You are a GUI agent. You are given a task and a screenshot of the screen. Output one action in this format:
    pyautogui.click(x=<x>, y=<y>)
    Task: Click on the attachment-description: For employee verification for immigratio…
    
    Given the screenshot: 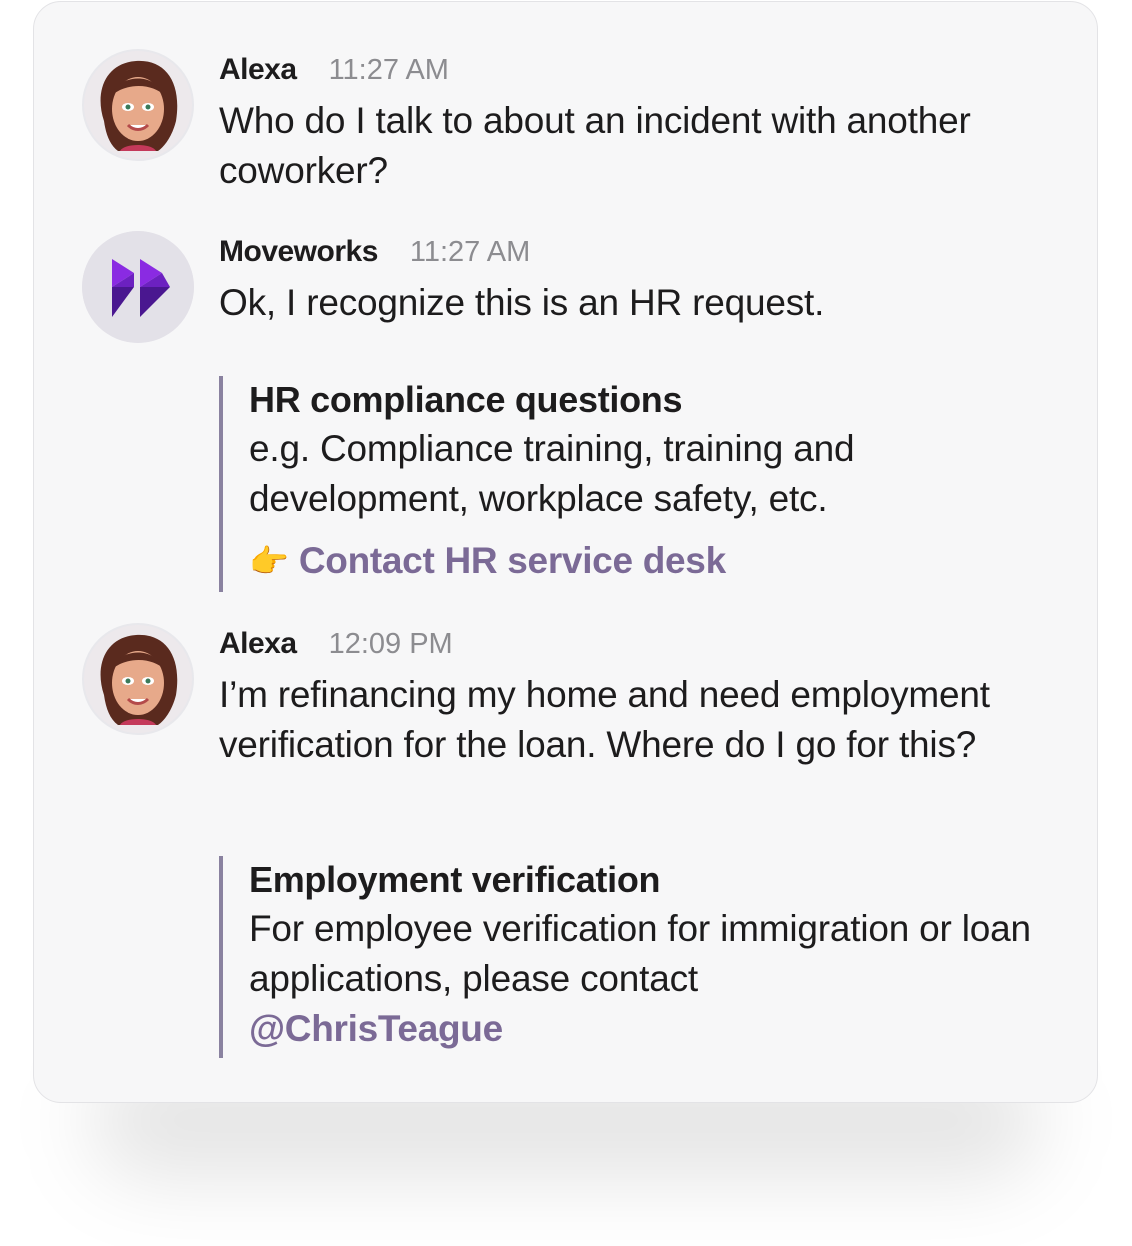 What is the action you would take?
    pyautogui.click(x=640, y=953)
    